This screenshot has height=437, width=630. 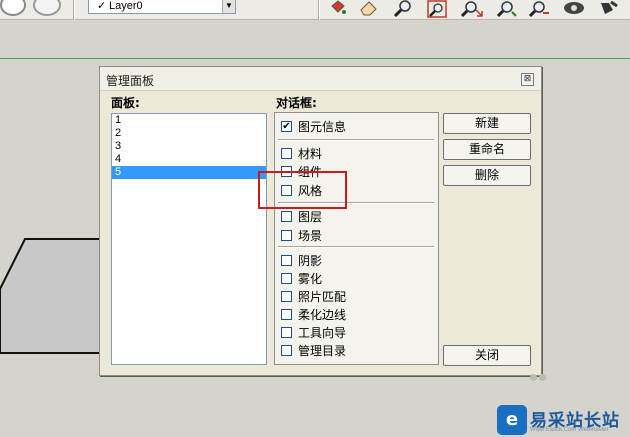 I want to click on checkbox-label: 图元信息, so click(x=322, y=126).